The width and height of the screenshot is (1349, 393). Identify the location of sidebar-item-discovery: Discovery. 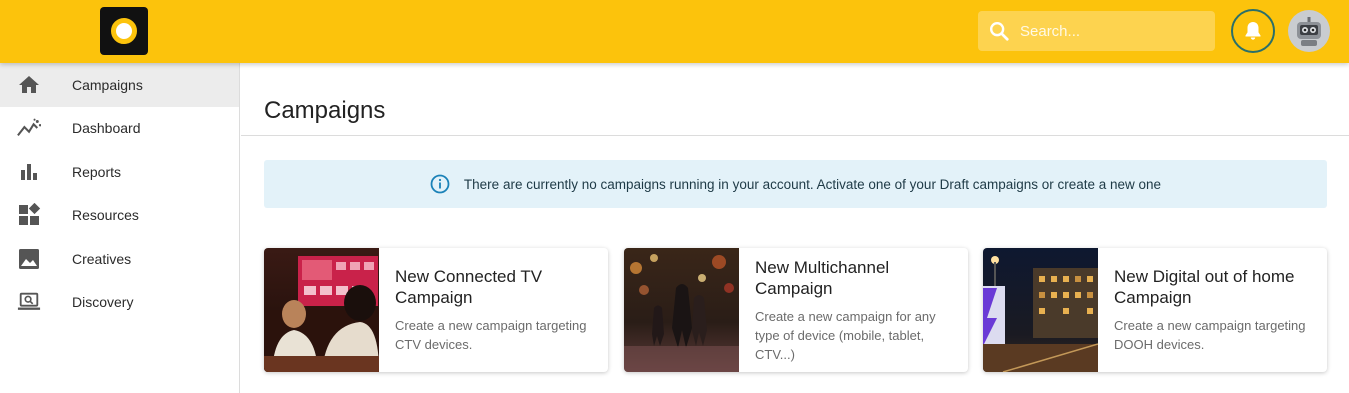
(119, 303).